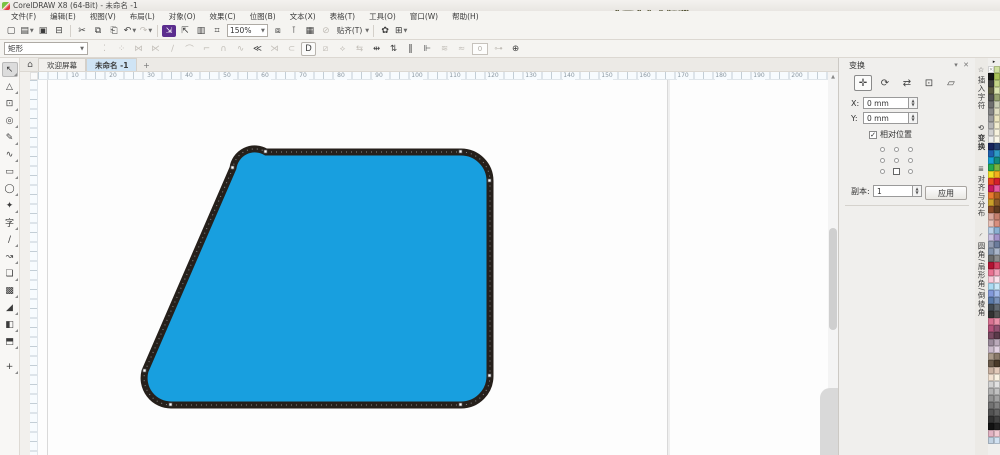 Image resolution: width=1000 pixels, height=455 pixels. What do you see at coordinates (946, 193) in the screenshot?
I see `apply-button: 应用` at bounding box center [946, 193].